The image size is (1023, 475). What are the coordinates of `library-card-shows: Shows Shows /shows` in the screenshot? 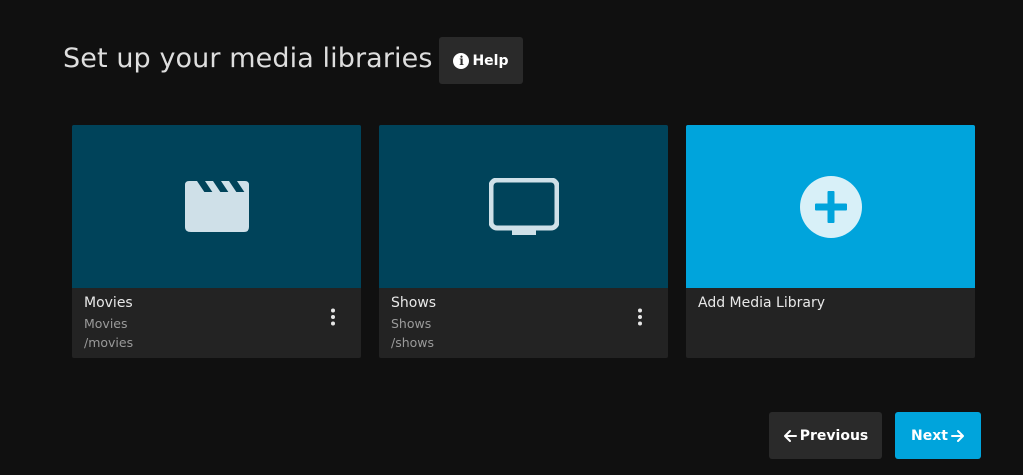 It's located at (523, 241).